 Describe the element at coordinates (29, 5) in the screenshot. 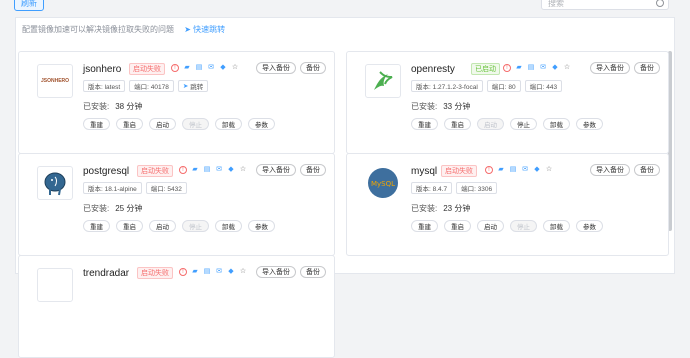

I see `refresh-button: 刷新` at that location.